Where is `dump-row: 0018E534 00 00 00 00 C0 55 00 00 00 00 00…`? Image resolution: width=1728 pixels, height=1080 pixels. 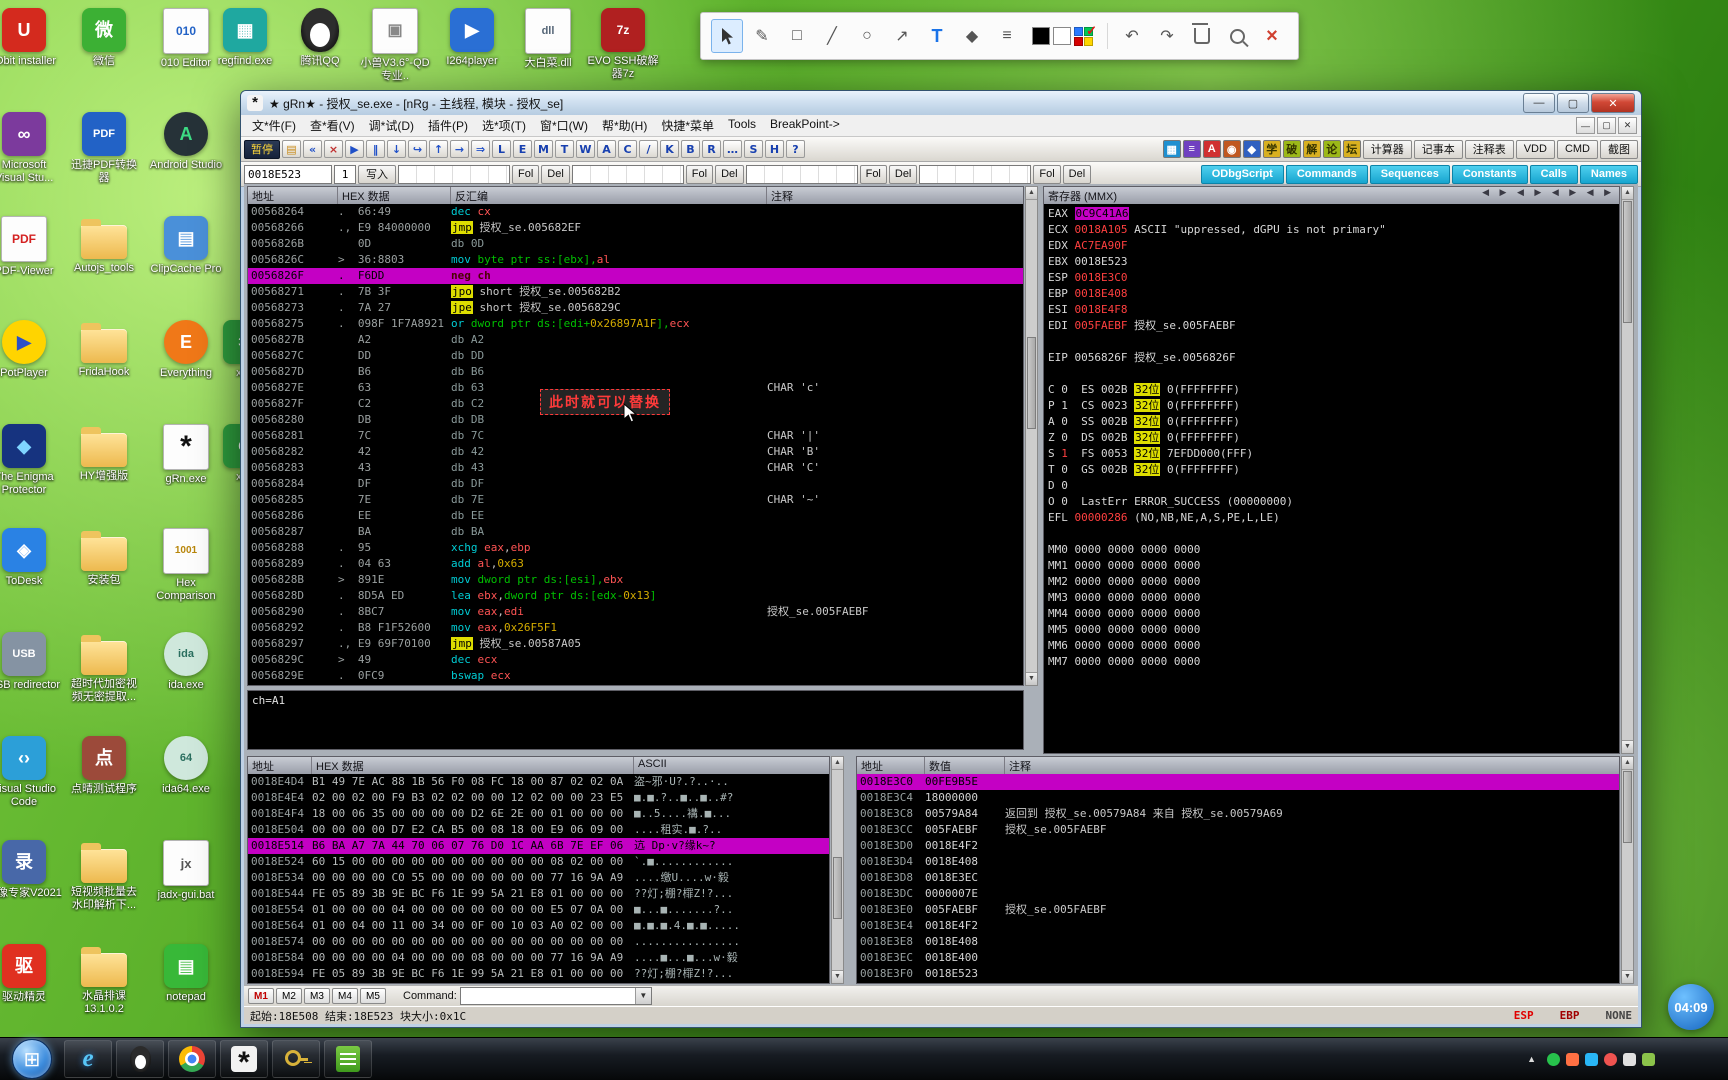 dump-row: 0018E534 00 00 00 00 C0 55 00 00 00 00 00… is located at coordinates (538, 878).